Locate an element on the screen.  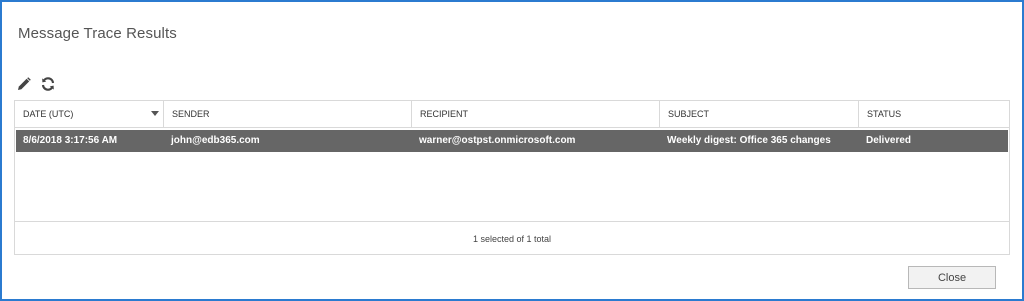
toolbar is located at coordinates (36, 84).